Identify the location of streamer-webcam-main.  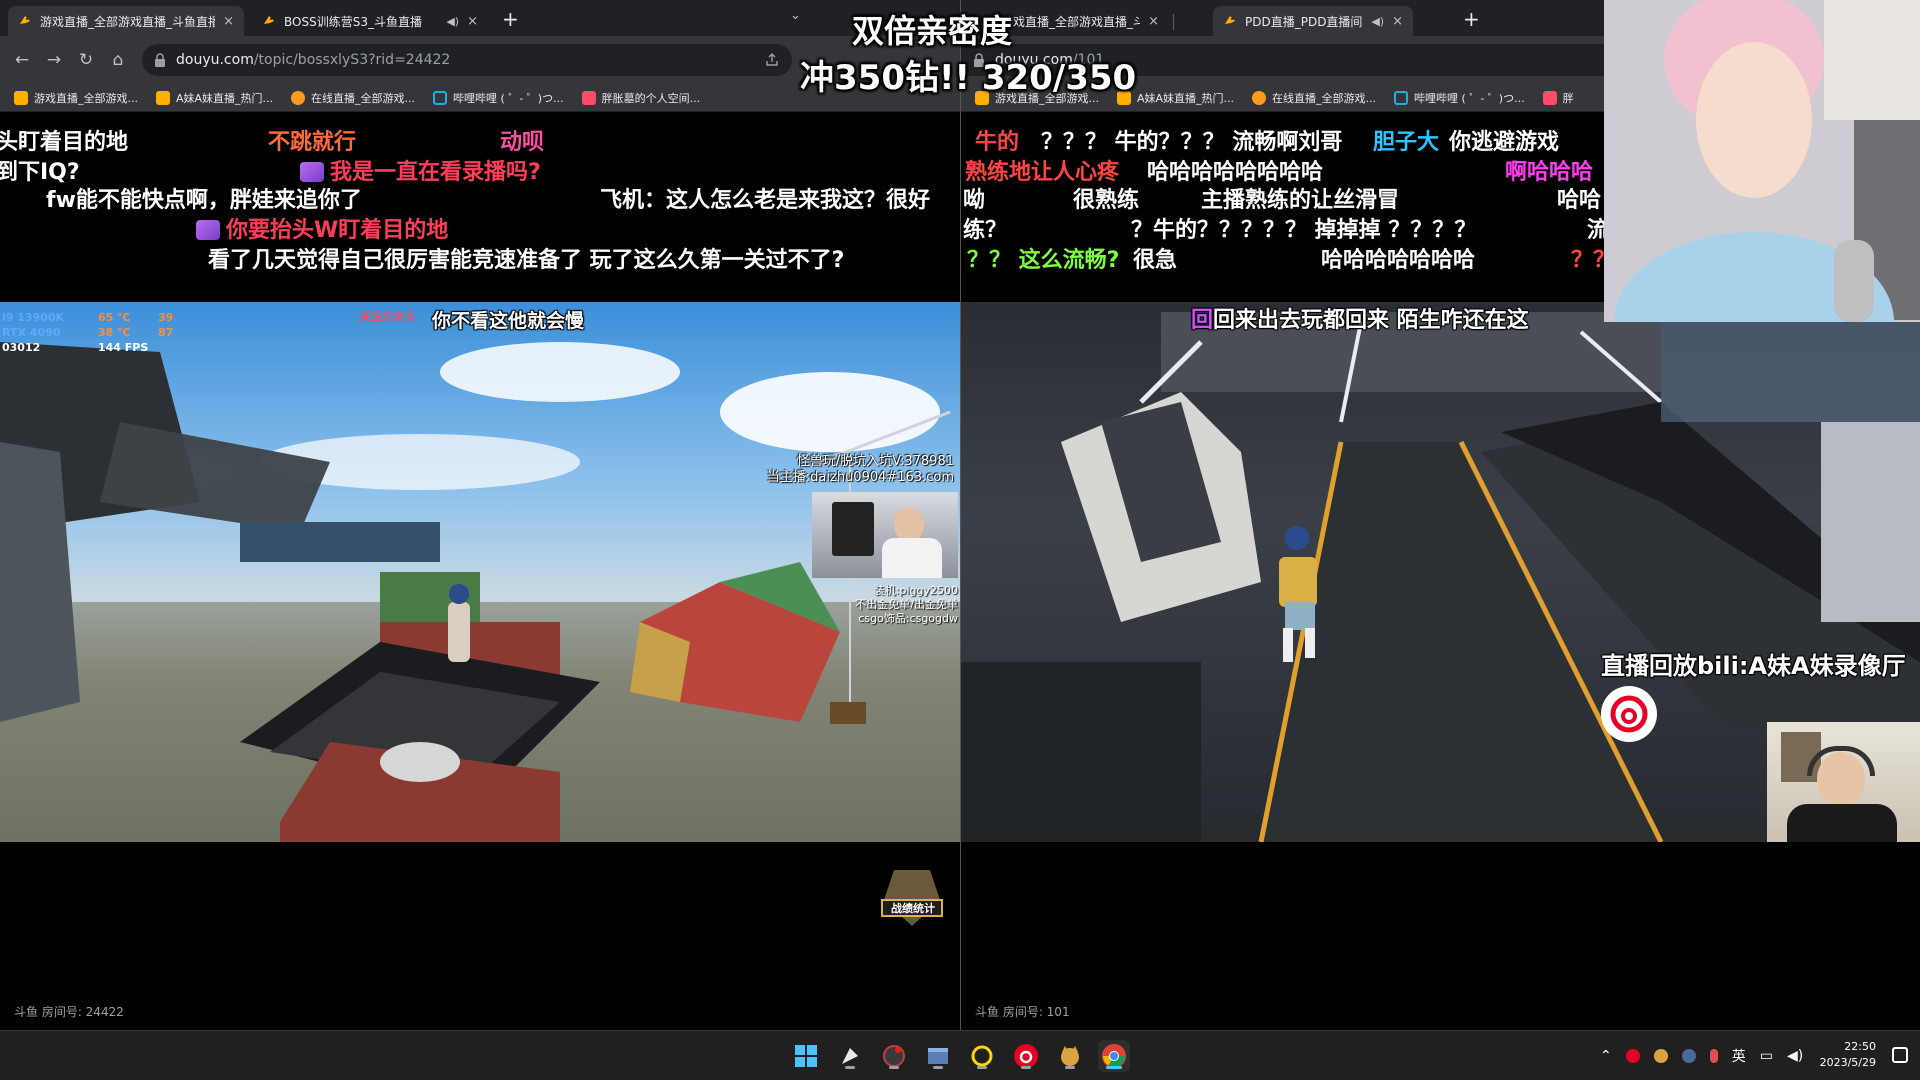
(1762, 161).